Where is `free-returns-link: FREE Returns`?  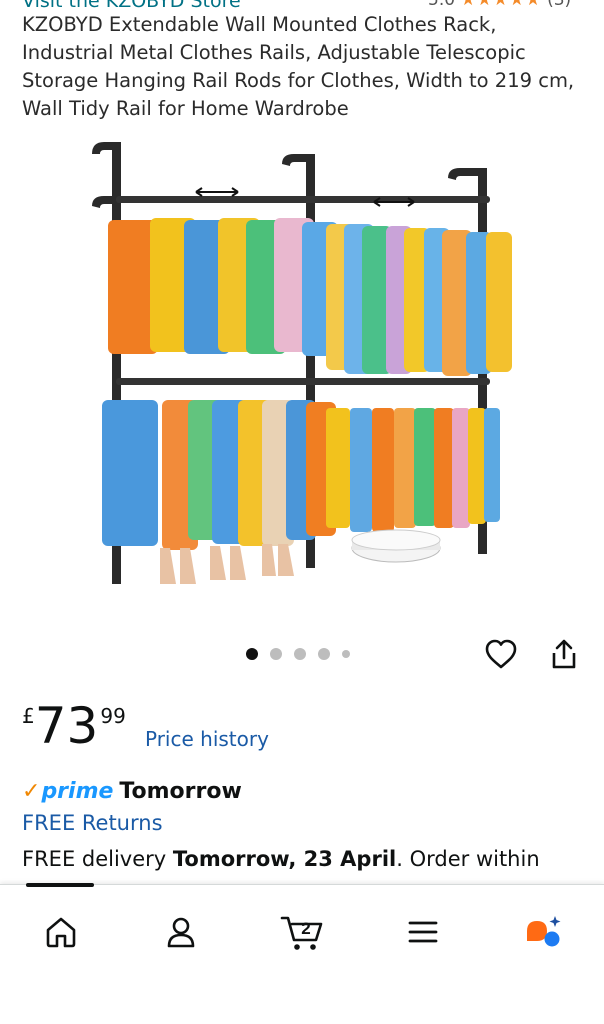 free-returns-link: FREE Returns is located at coordinates (92, 823).